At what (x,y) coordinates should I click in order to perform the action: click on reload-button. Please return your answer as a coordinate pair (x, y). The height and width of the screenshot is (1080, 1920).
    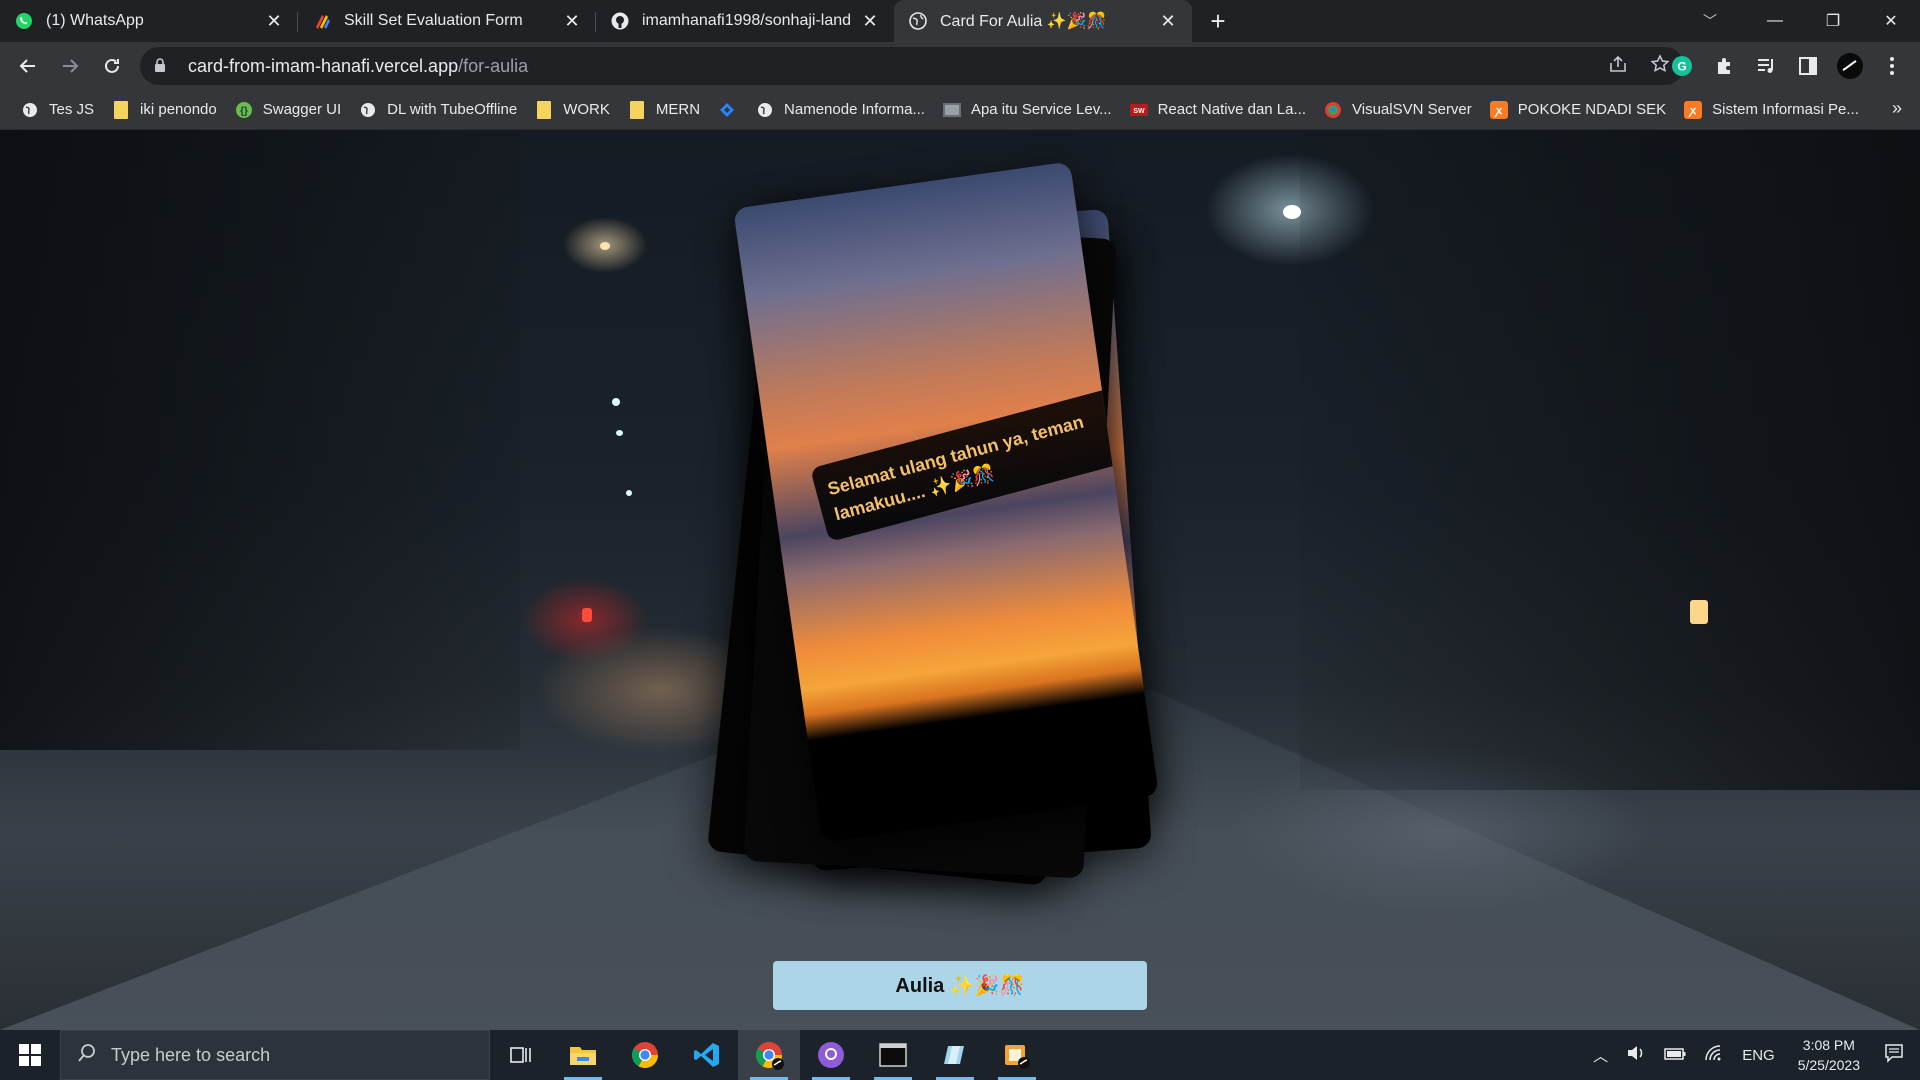
    Looking at the image, I should click on (112, 66).